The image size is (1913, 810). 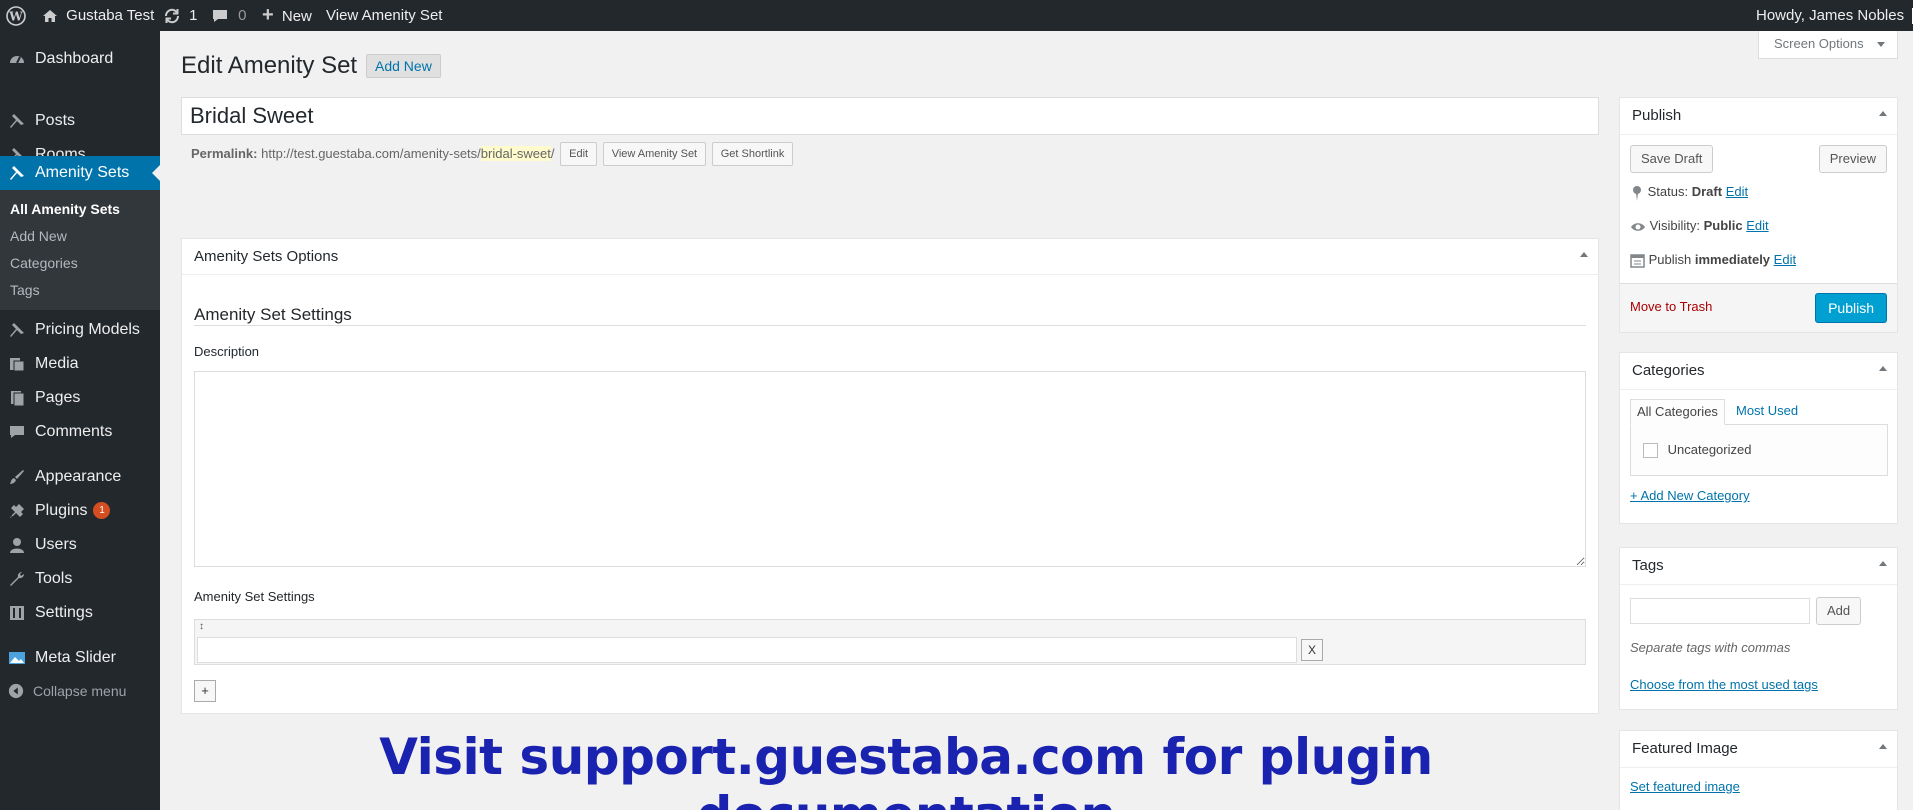 What do you see at coordinates (296, 16) in the screenshot?
I see `new-label: New` at bounding box center [296, 16].